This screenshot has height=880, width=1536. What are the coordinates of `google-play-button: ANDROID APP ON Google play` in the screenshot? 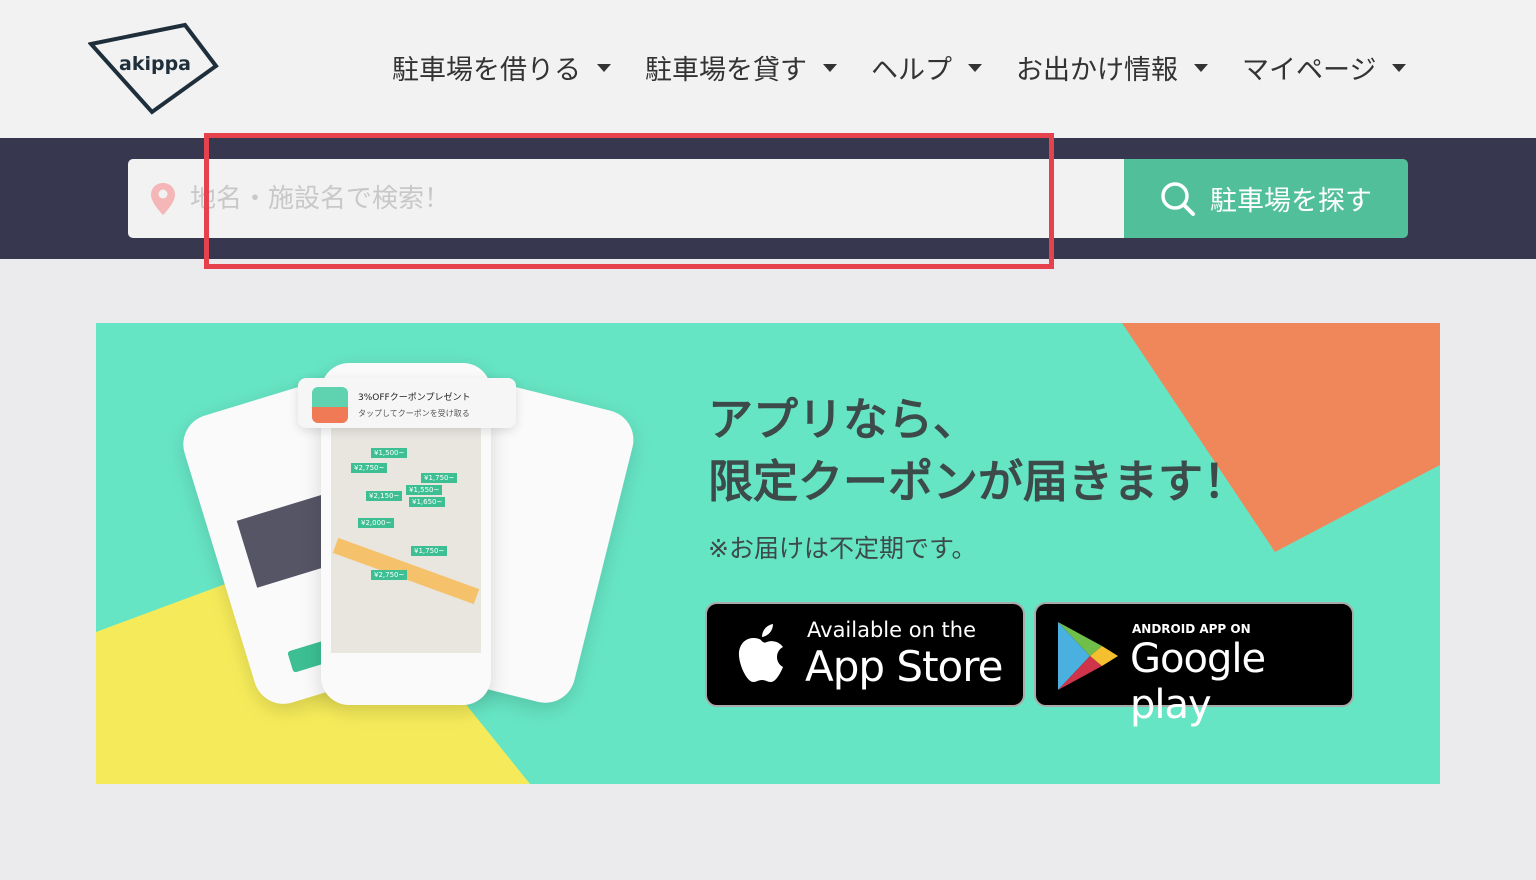 It's located at (1194, 665).